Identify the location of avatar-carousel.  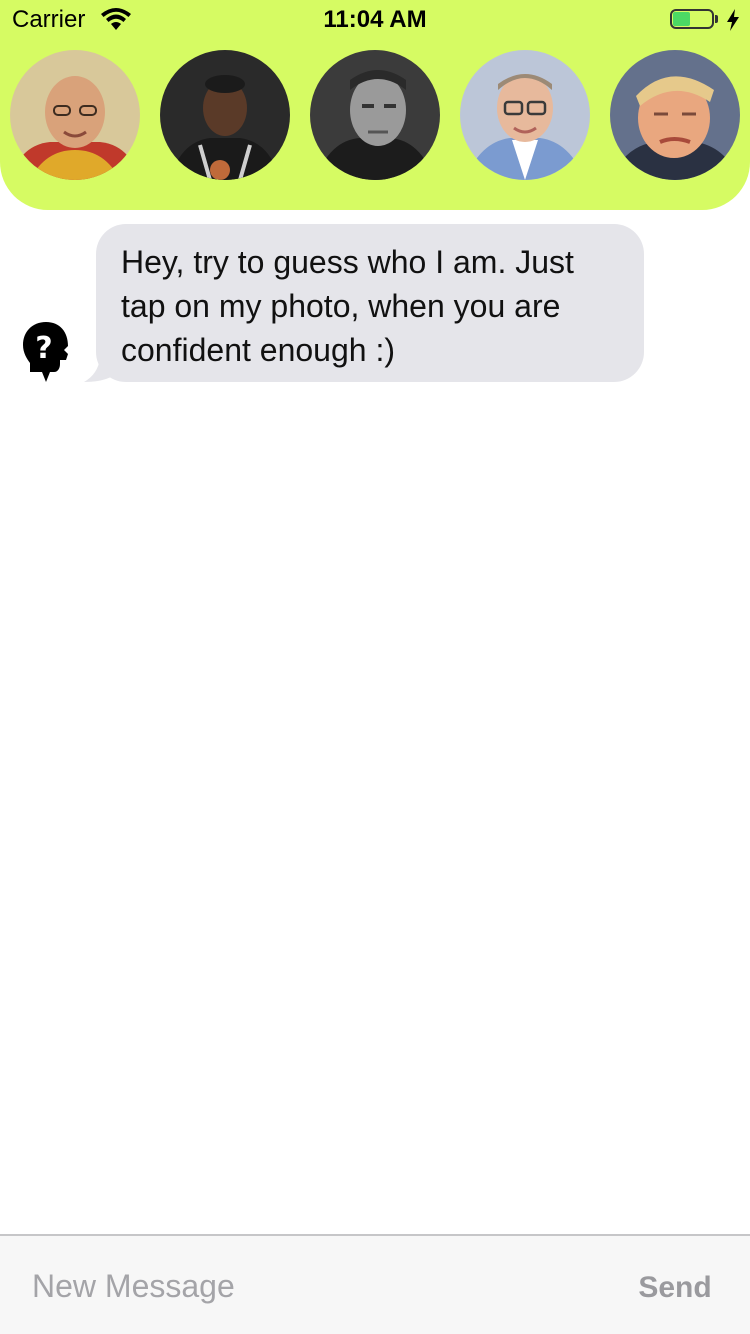
(375, 116).